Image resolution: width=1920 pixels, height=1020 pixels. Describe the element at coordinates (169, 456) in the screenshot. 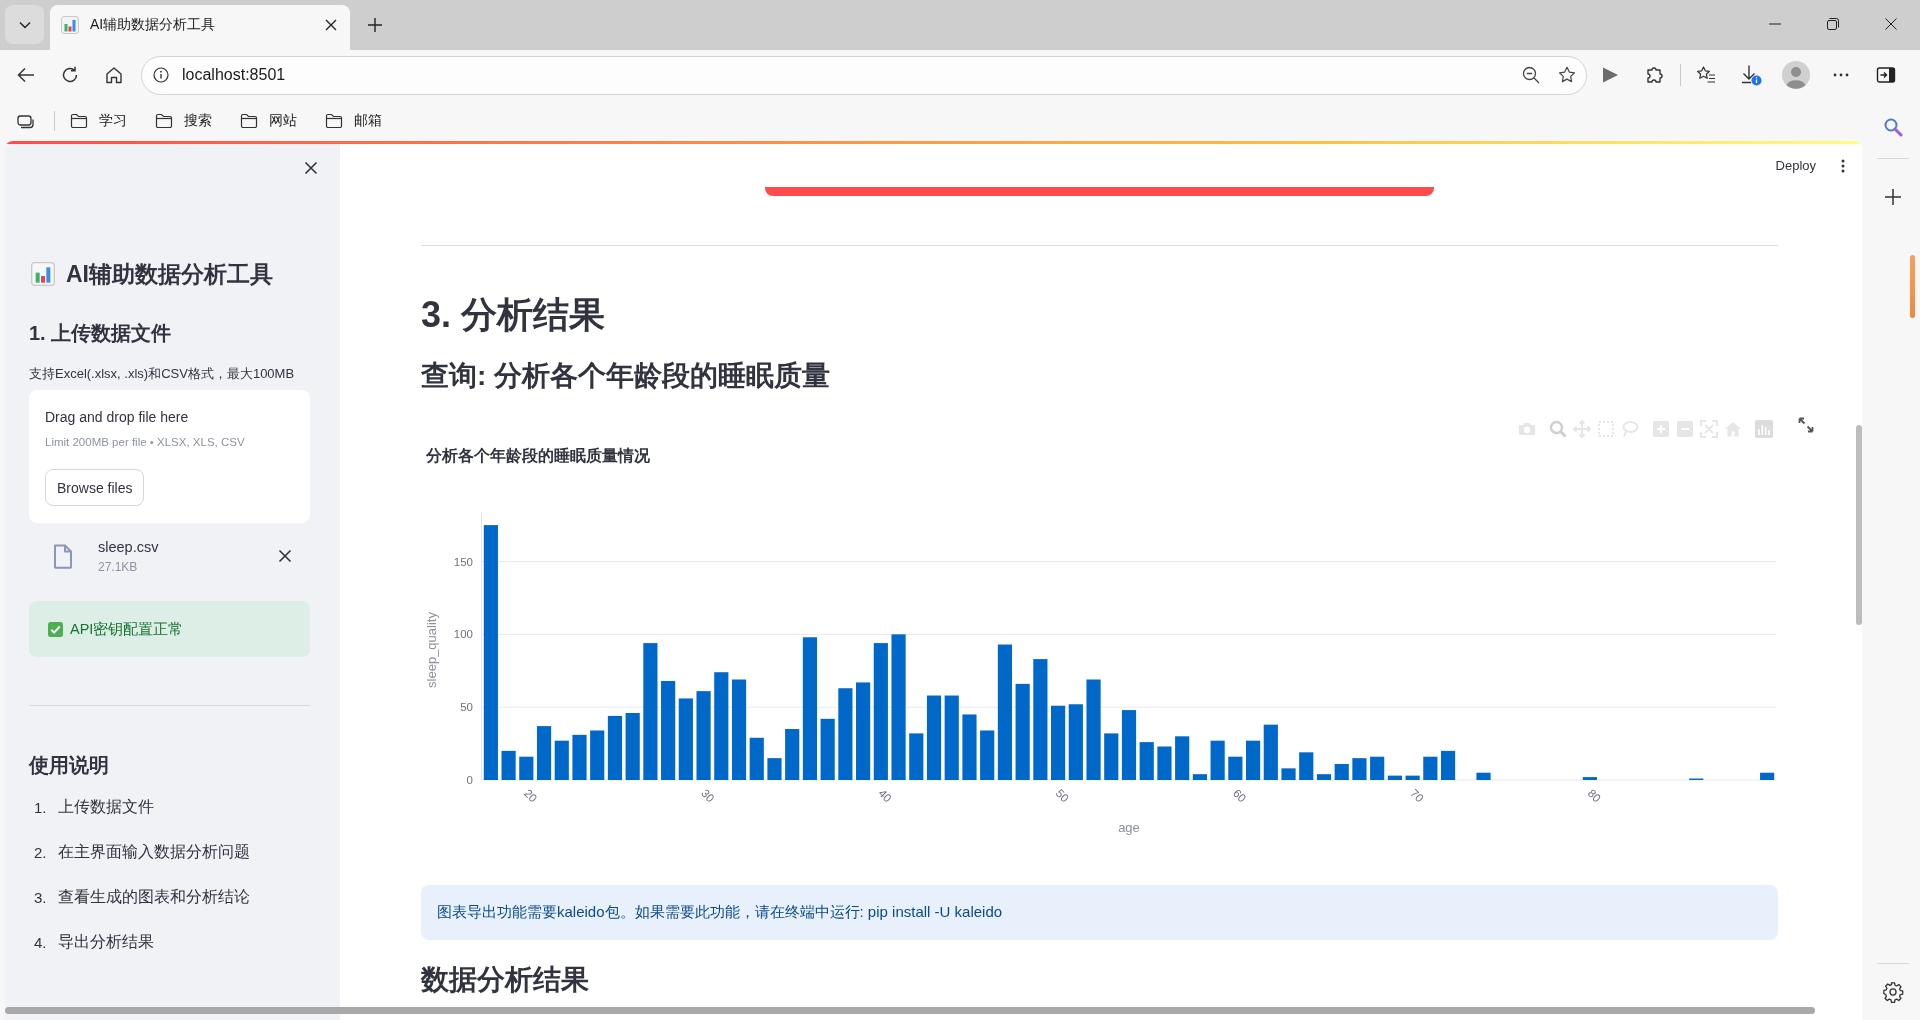

I see `file-dropzone: Drag and drop file here Limit 200MB per file • XLSX, XLS, CSV Browse files` at that location.